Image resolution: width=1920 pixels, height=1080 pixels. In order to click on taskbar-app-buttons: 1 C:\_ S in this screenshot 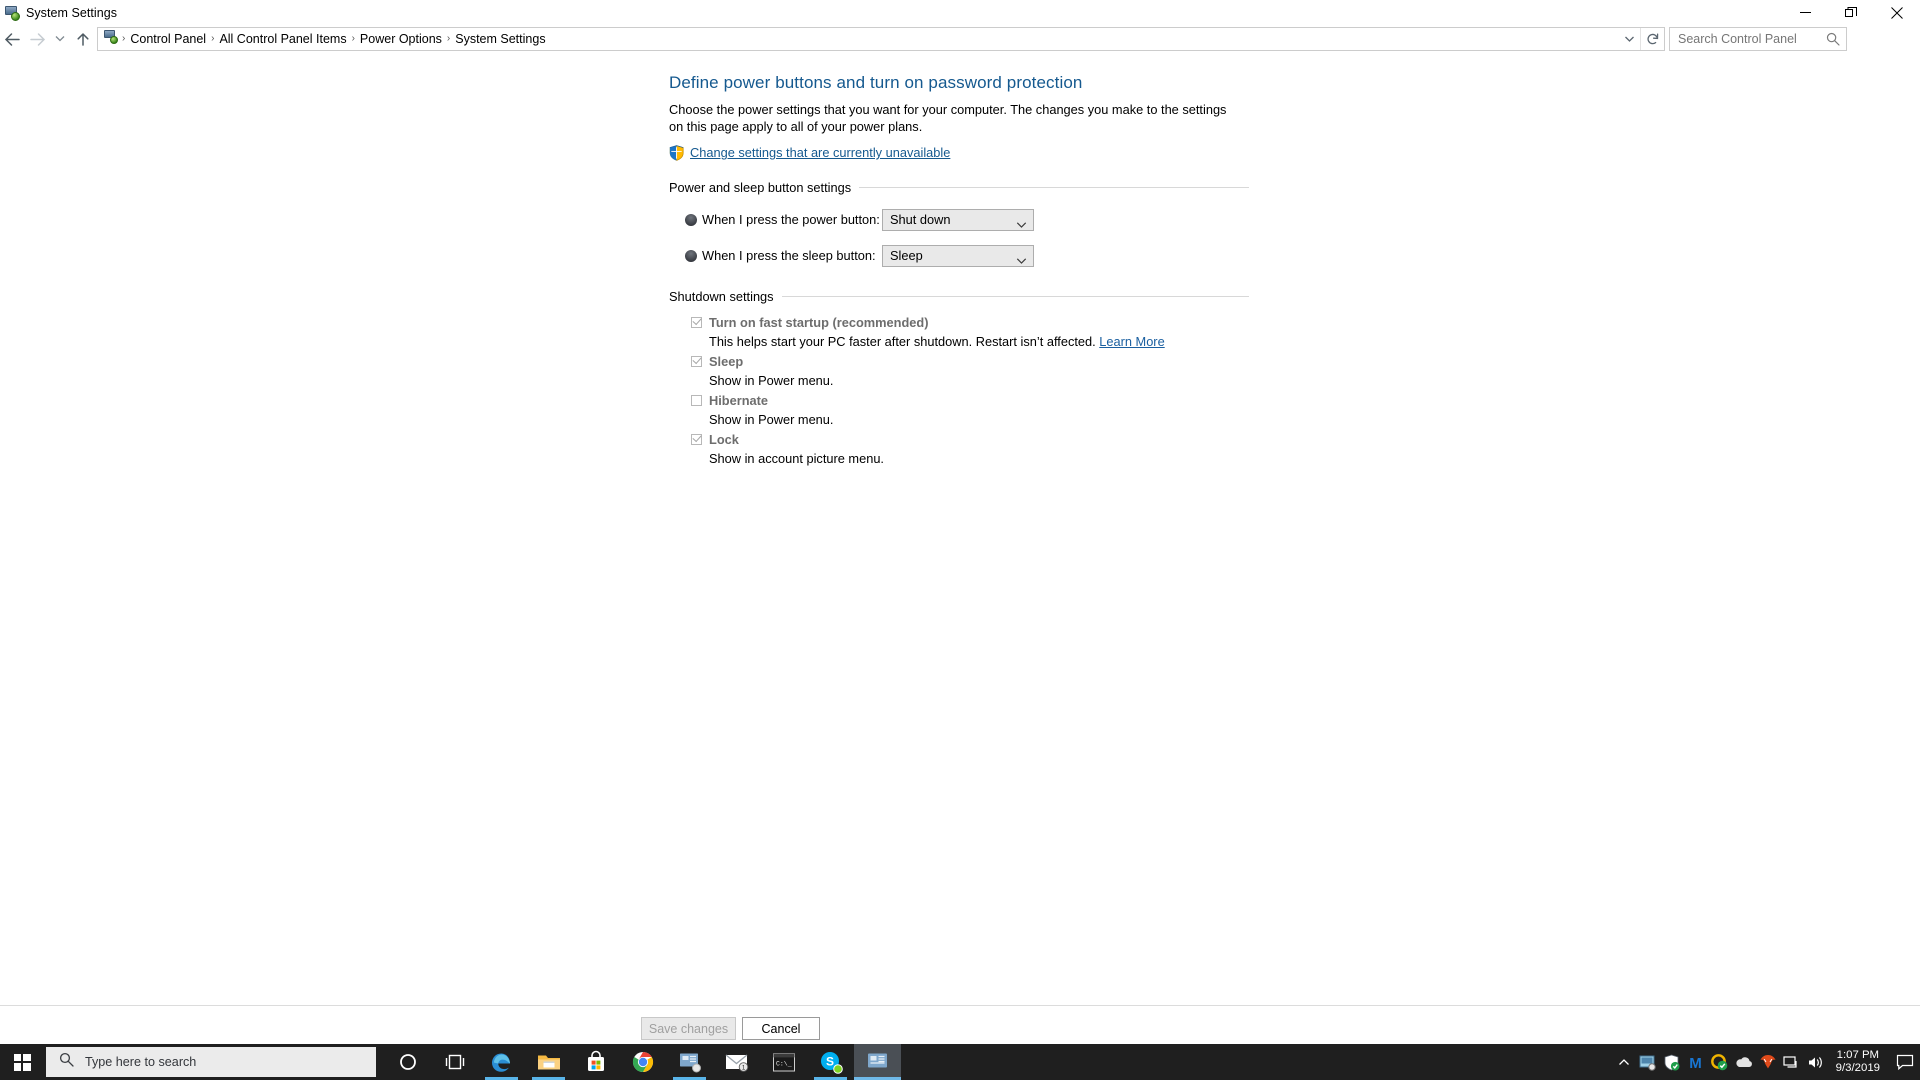, I will do `click(642, 1062)`.